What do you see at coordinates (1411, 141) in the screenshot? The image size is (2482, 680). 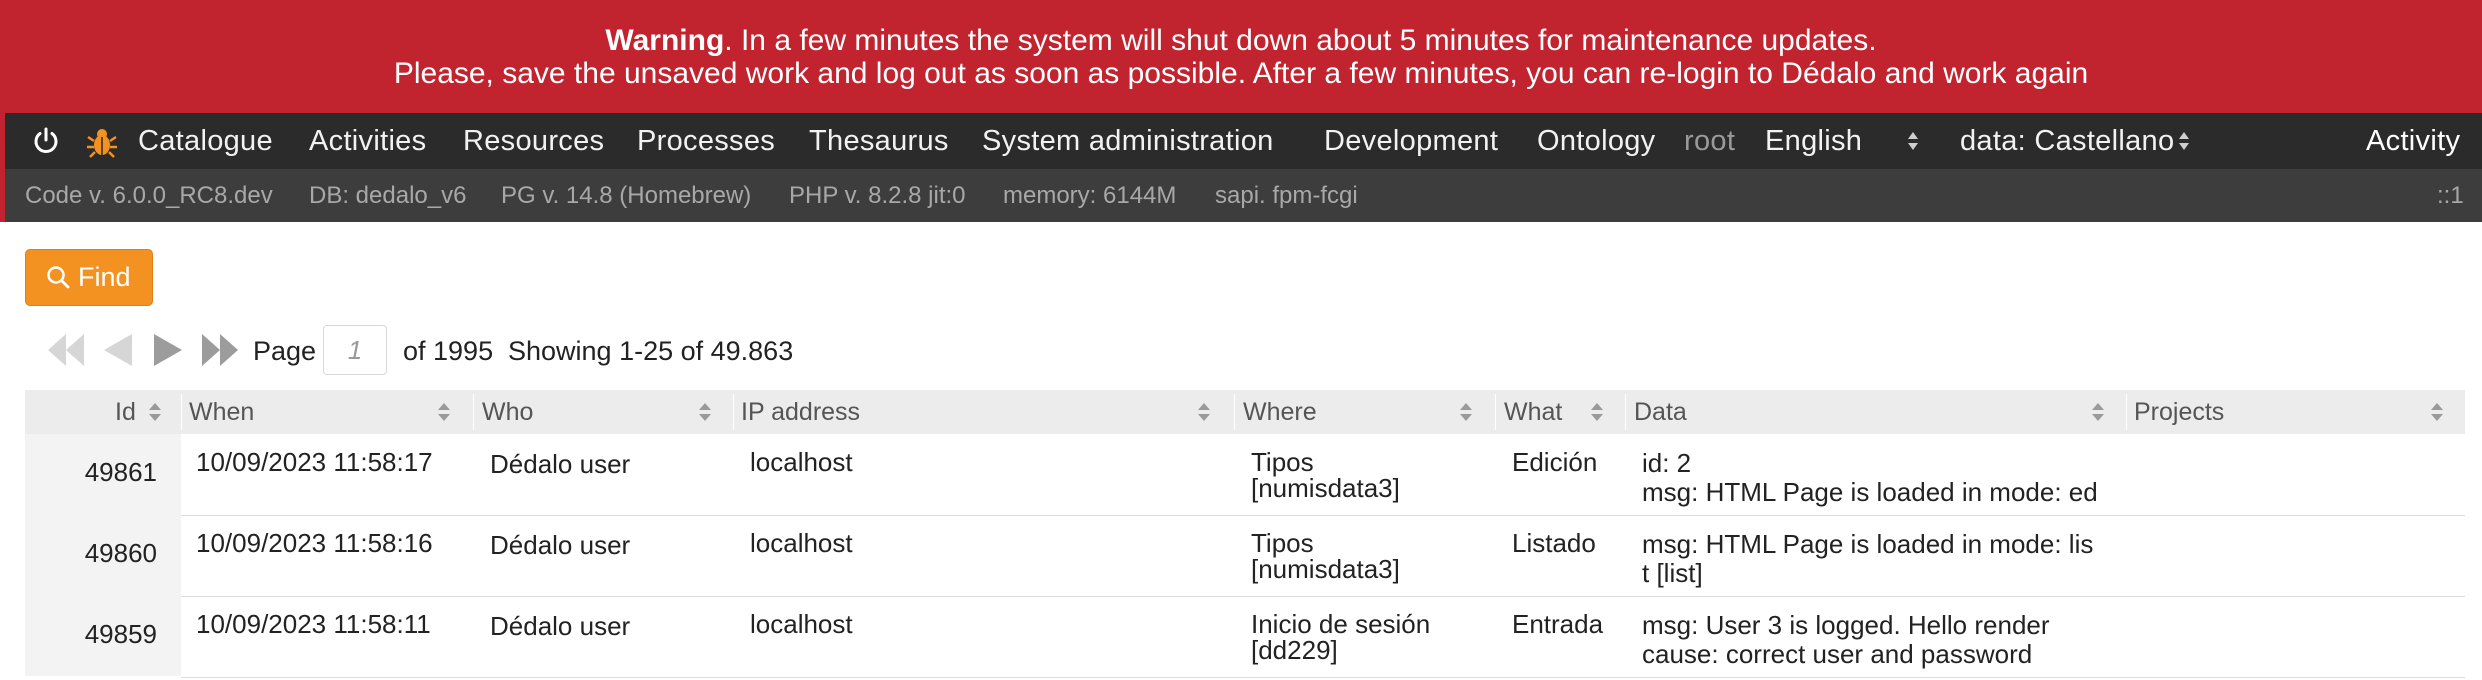 I see `menu-item-development: Development` at bounding box center [1411, 141].